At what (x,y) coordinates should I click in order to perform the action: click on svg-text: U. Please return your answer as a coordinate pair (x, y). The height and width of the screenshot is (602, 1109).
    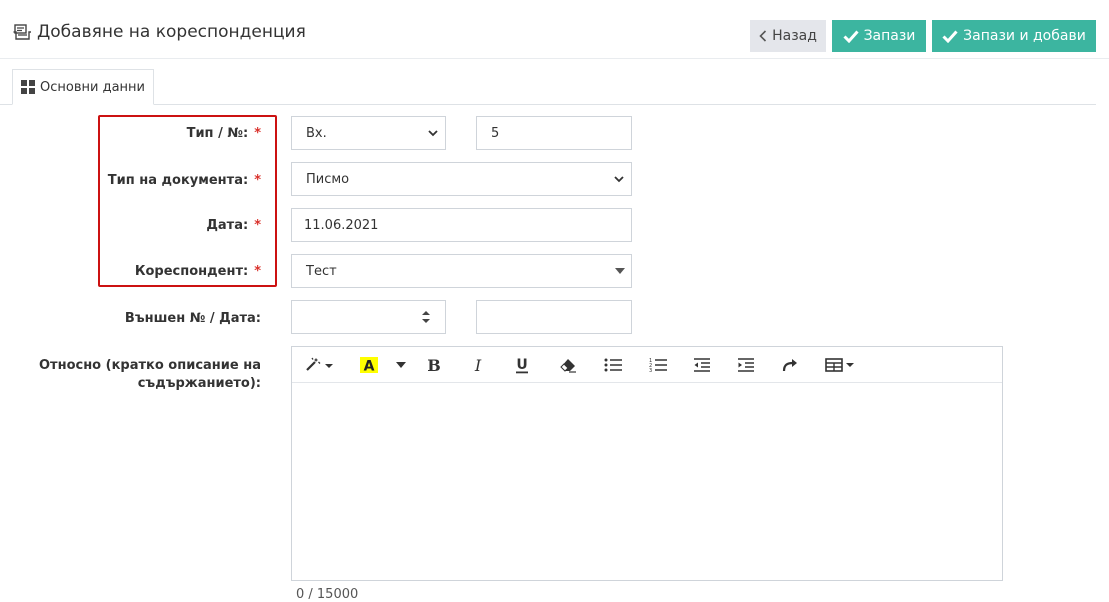
    Looking at the image, I should click on (521, 365).